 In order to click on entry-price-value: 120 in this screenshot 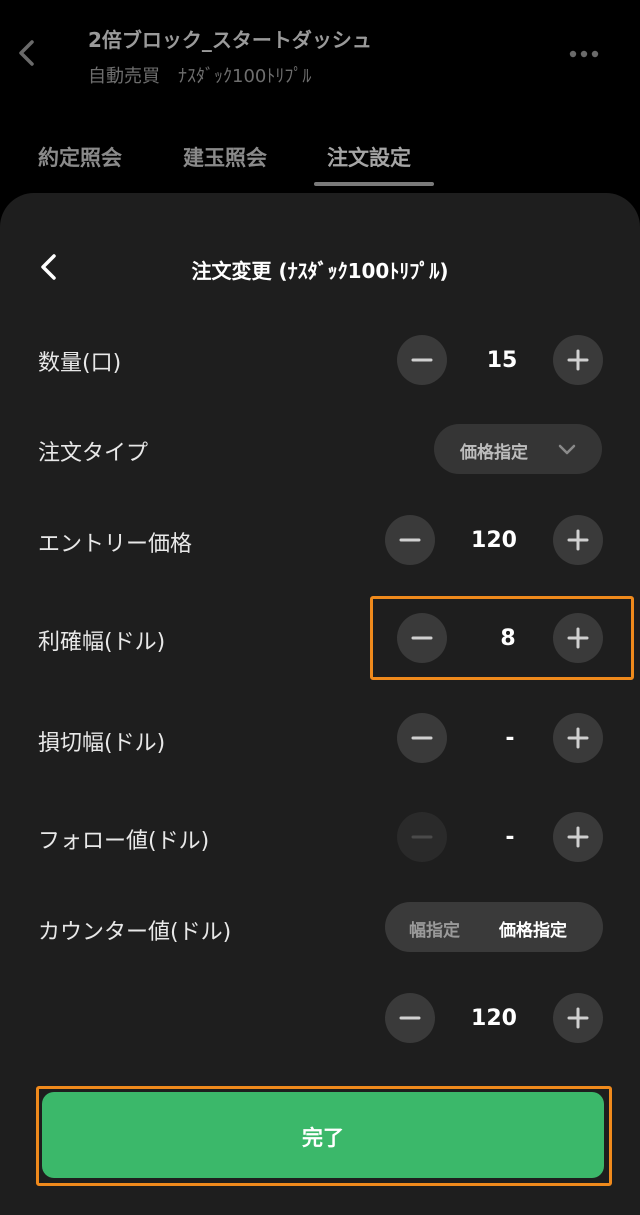, I will do `click(494, 540)`.